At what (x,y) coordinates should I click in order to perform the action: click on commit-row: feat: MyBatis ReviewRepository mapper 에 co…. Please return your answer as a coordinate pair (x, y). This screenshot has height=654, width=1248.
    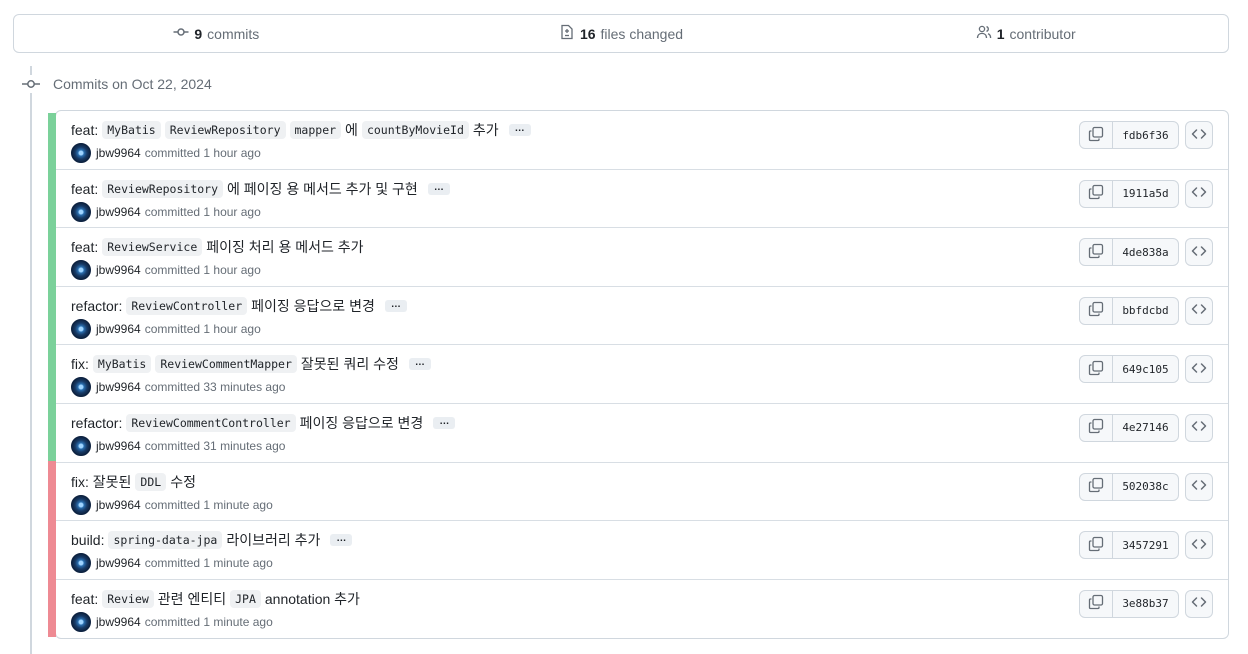
    Looking at the image, I should click on (642, 140).